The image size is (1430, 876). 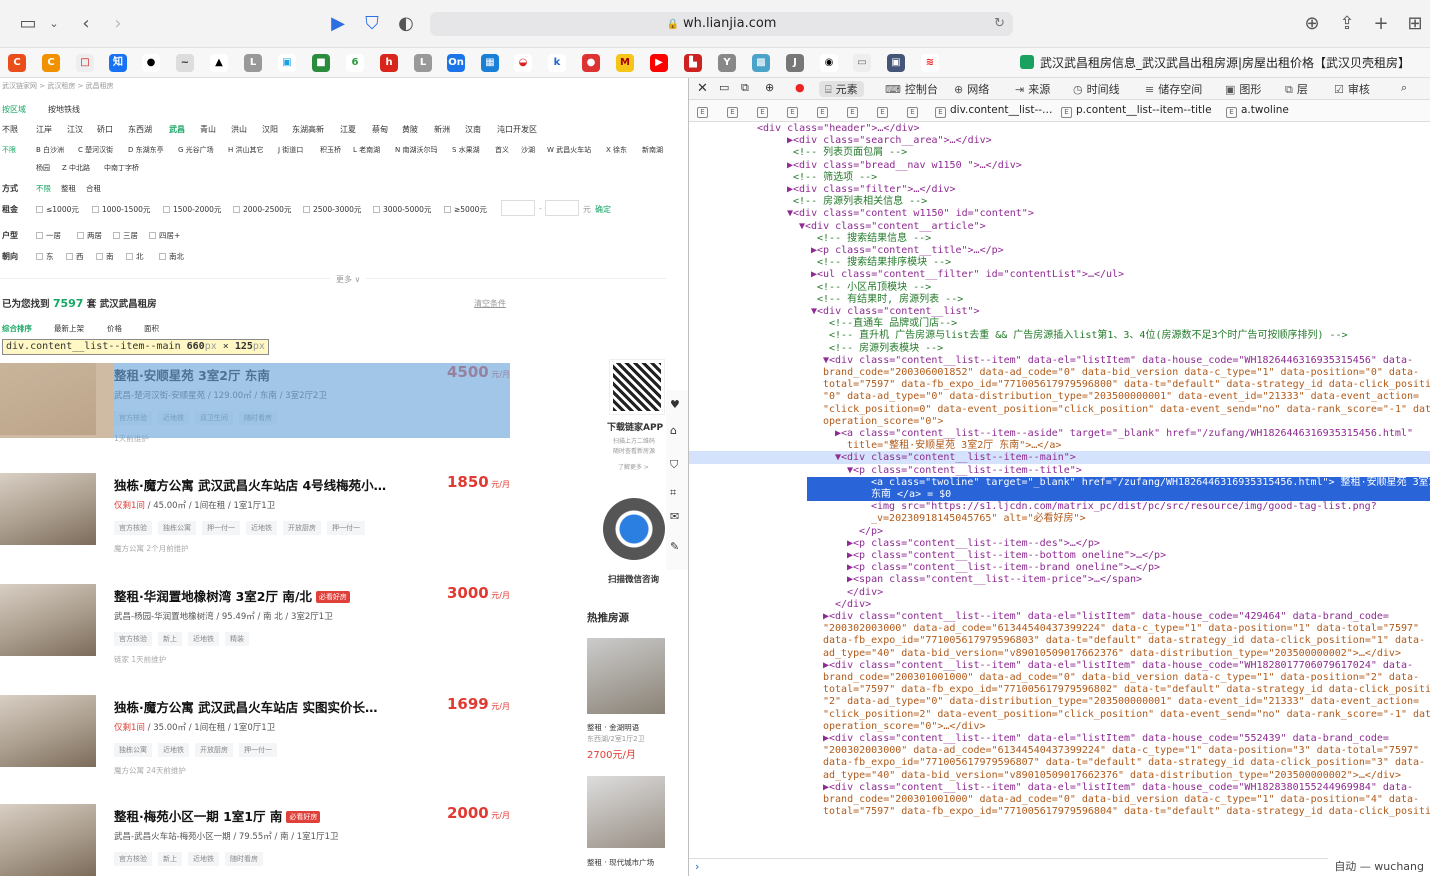 I want to click on facing-option: 南北, so click(x=171, y=256).